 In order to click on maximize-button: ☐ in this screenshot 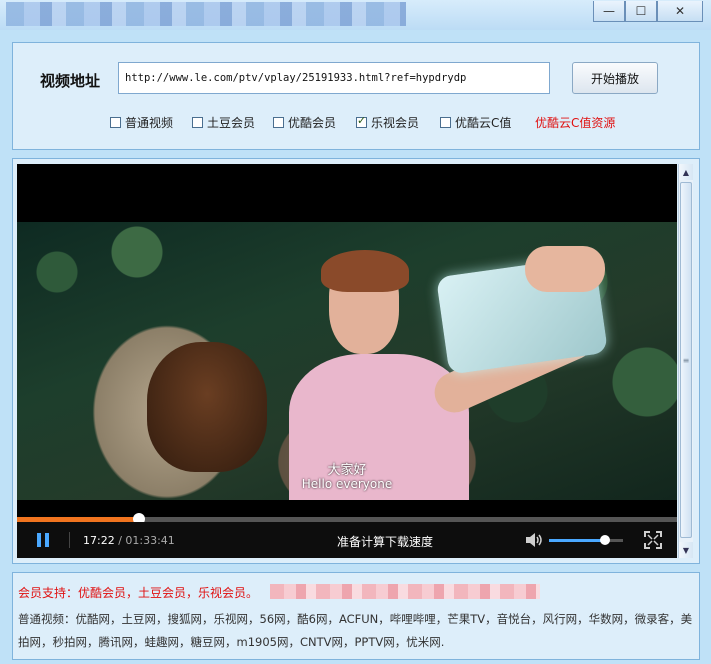, I will do `click(641, 11)`.